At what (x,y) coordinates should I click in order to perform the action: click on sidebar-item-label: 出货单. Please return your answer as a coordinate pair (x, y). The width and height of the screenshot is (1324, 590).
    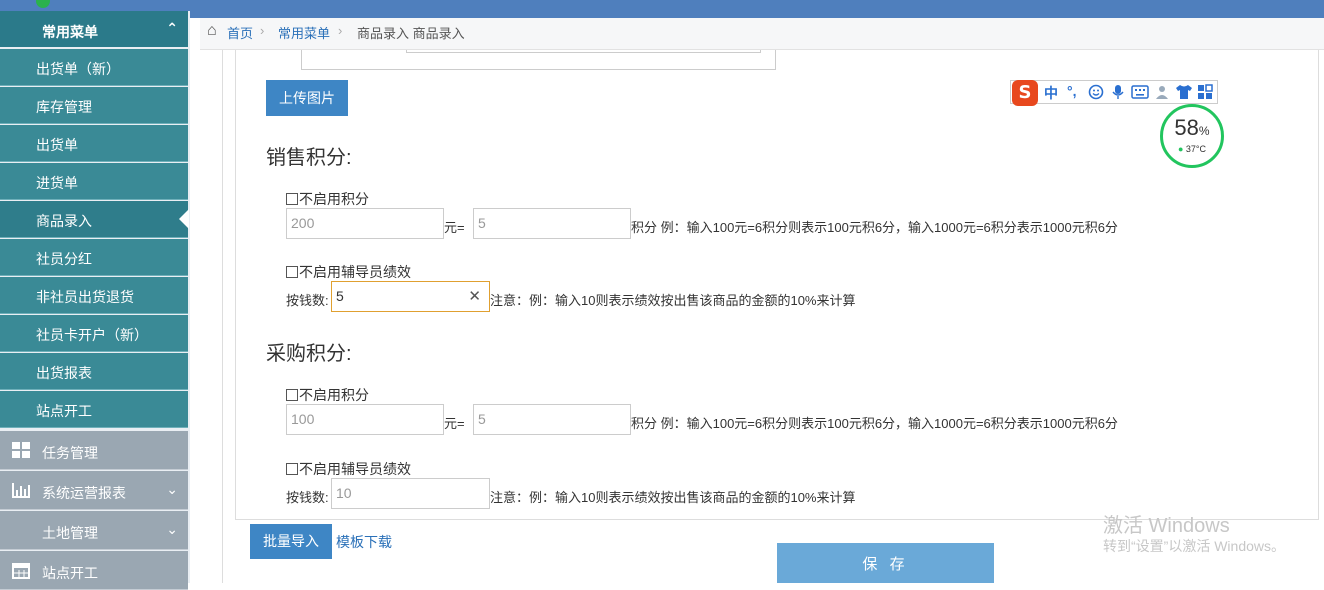
    Looking at the image, I should click on (57, 145).